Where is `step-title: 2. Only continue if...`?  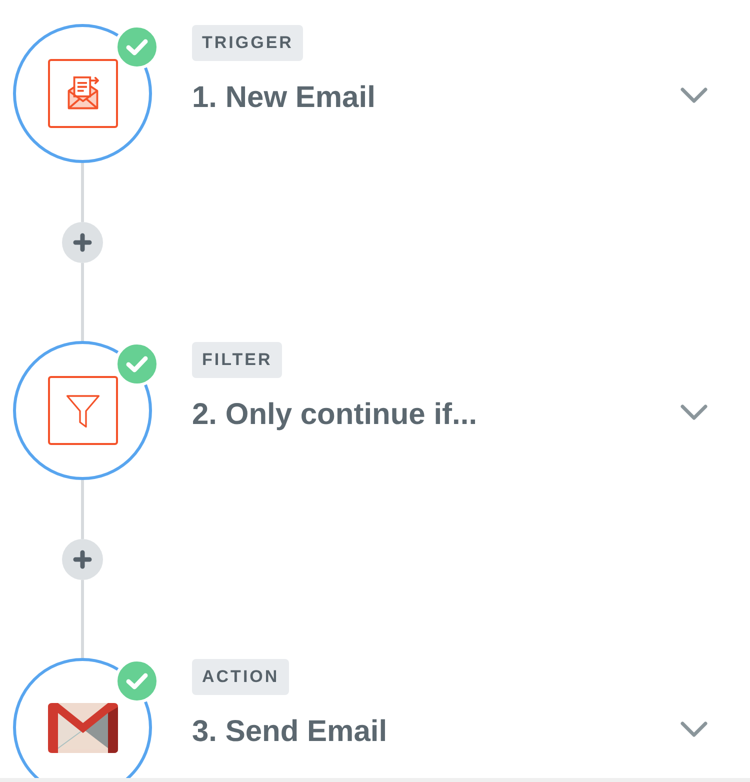
step-title: 2. Only continue if... is located at coordinates (335, 415).